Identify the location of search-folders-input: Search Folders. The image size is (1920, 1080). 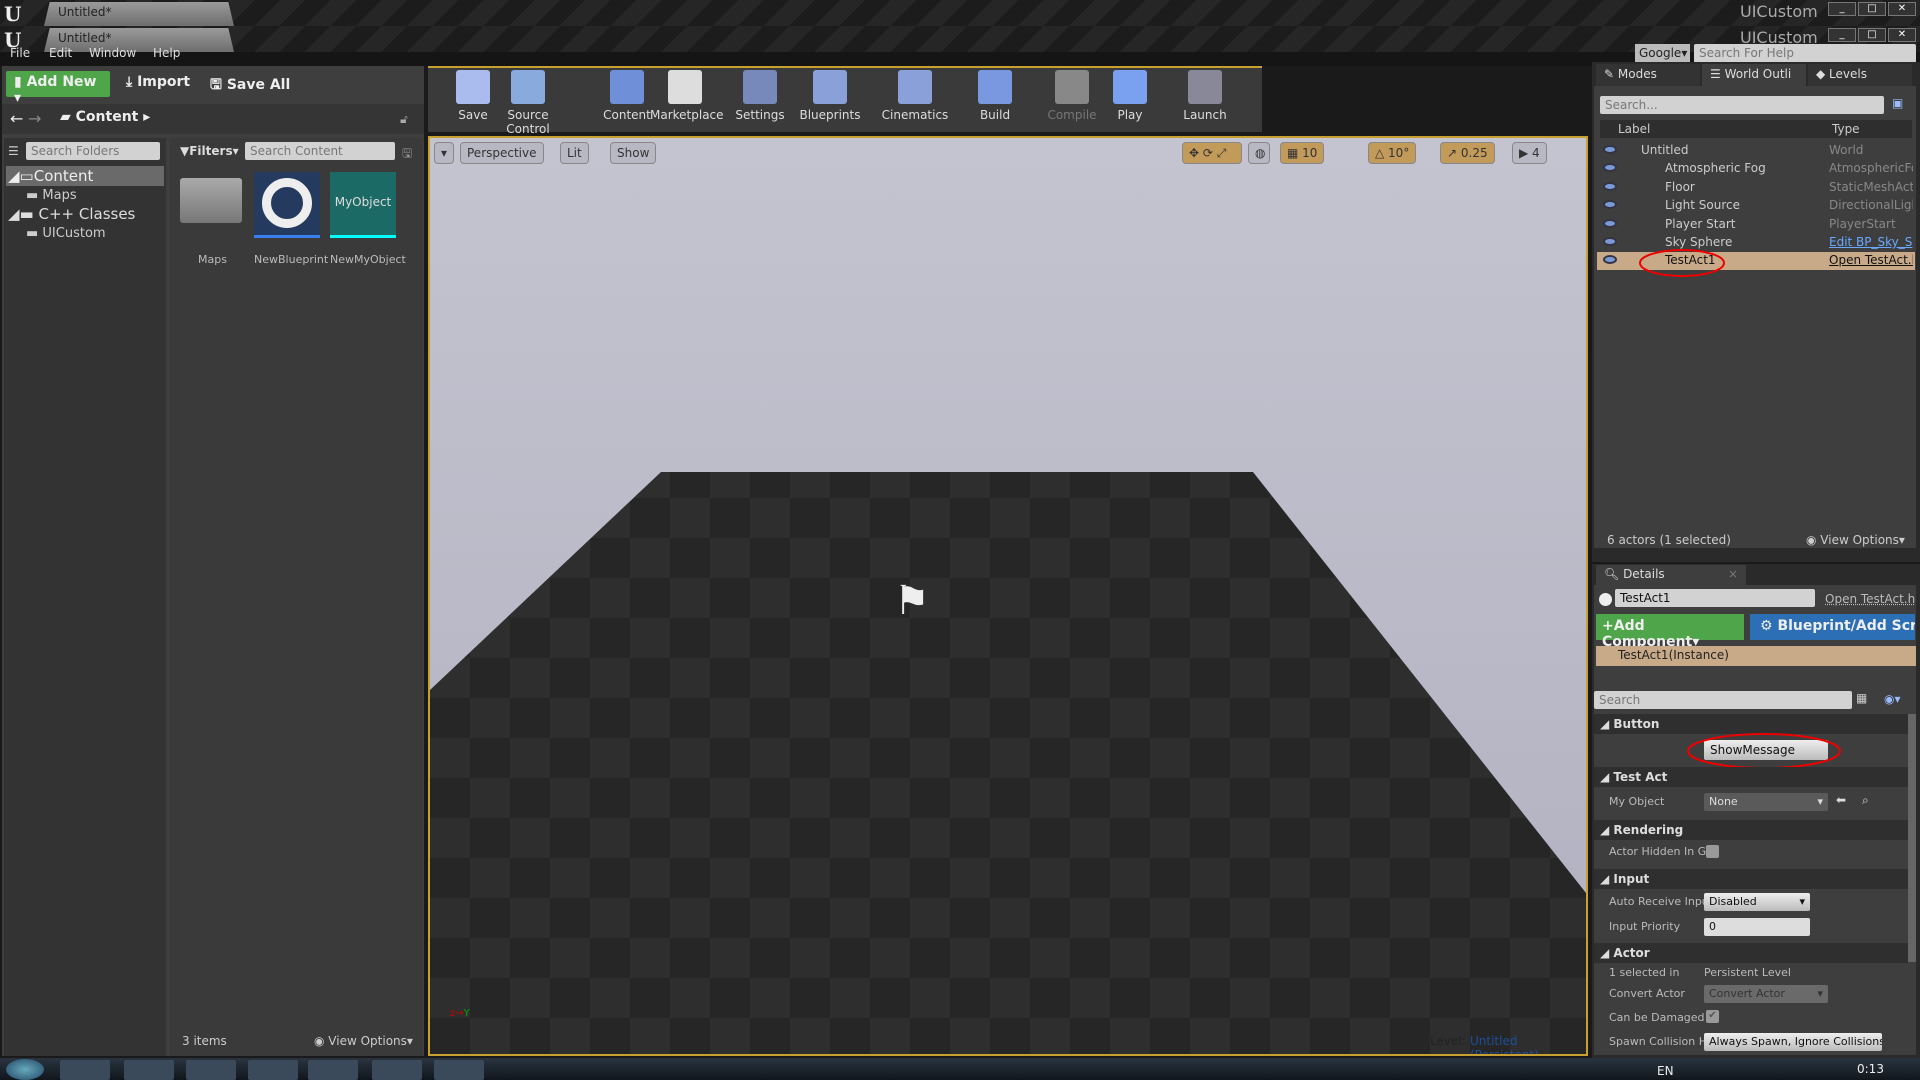
(93, 151).